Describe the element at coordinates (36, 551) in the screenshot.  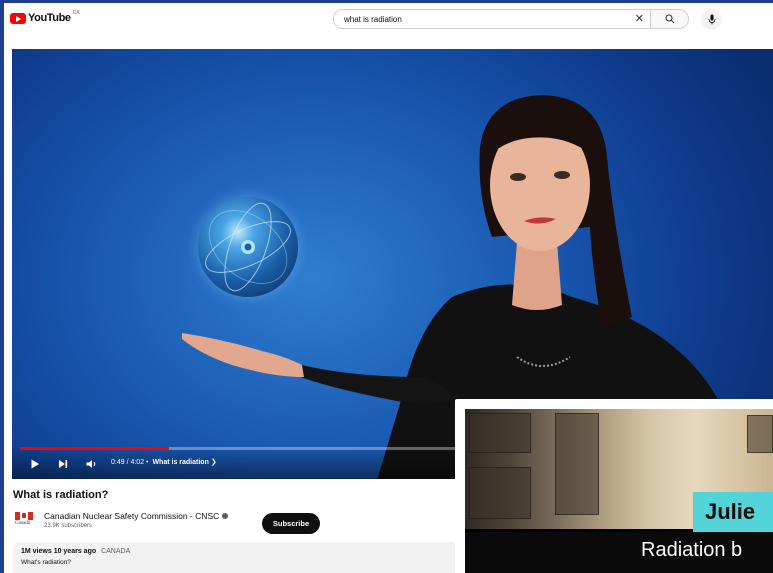
I see `view-count: 1M views` at that location.